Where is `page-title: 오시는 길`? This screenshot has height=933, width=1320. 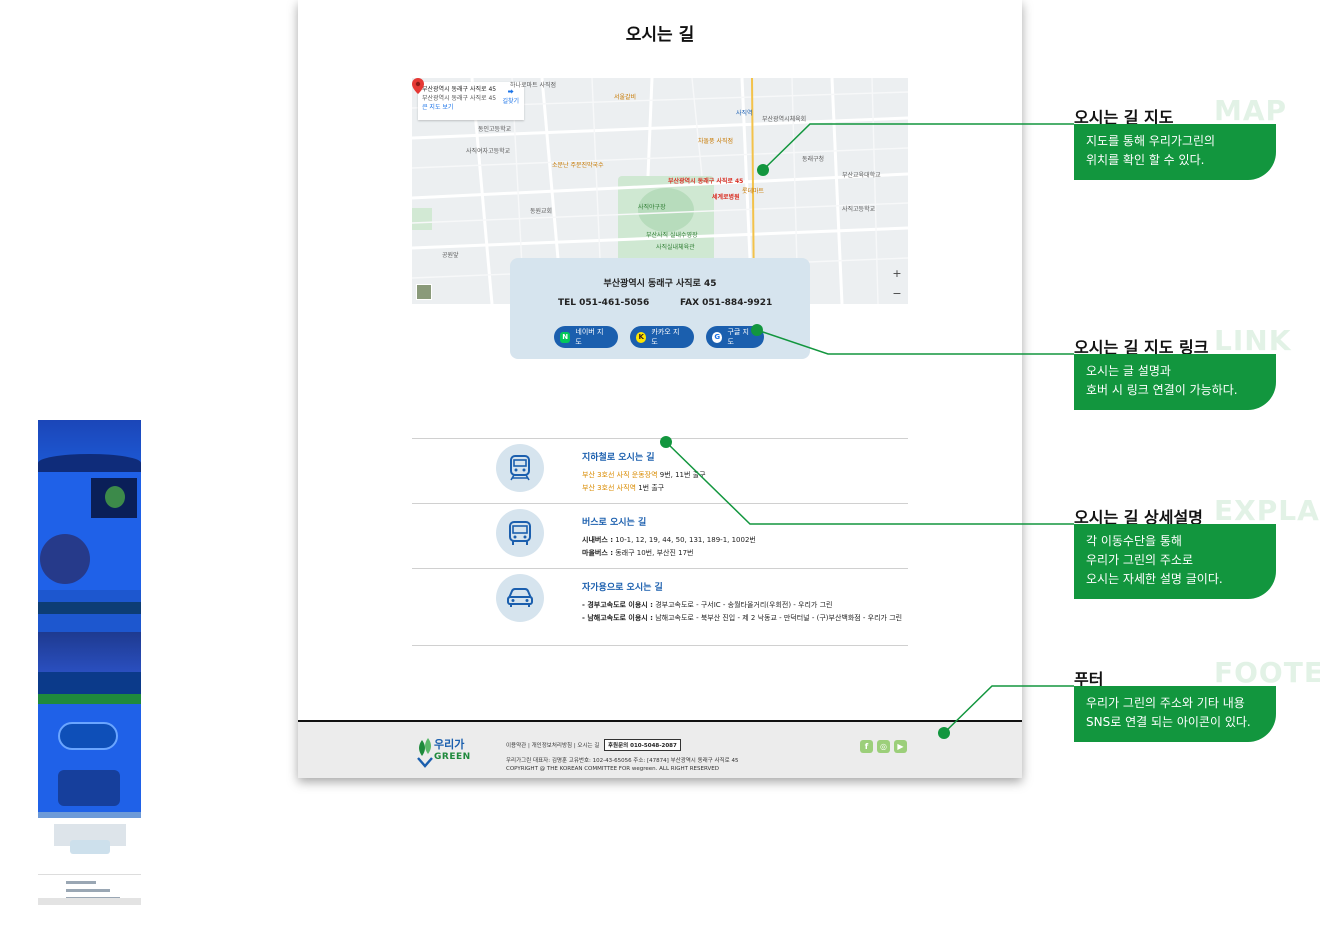 page-title: 오시는 길 is located at coordinates (660, 35).